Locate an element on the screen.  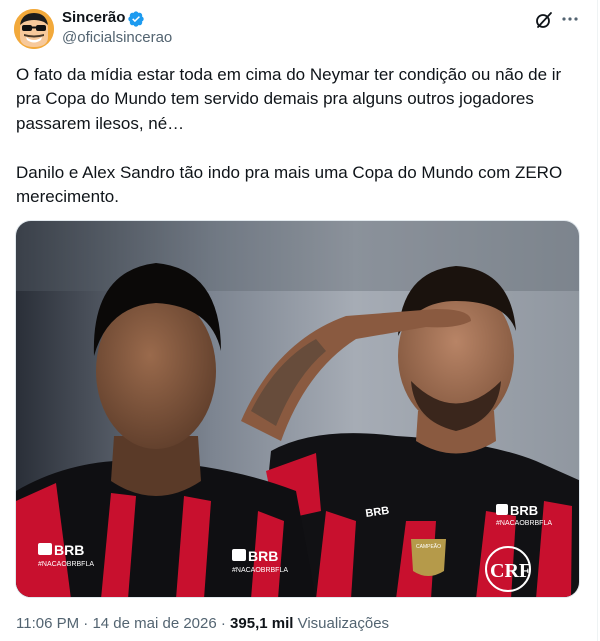
left-hashtag-text: #NACAOBRBFLA is located at coordinates (66, 564).